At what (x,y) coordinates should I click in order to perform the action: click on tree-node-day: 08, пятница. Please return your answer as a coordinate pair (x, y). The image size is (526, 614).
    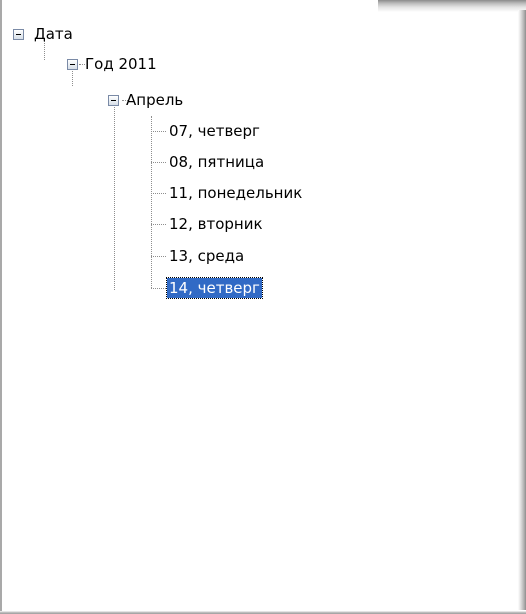
    Looking at the image, I should click on (216, 162).